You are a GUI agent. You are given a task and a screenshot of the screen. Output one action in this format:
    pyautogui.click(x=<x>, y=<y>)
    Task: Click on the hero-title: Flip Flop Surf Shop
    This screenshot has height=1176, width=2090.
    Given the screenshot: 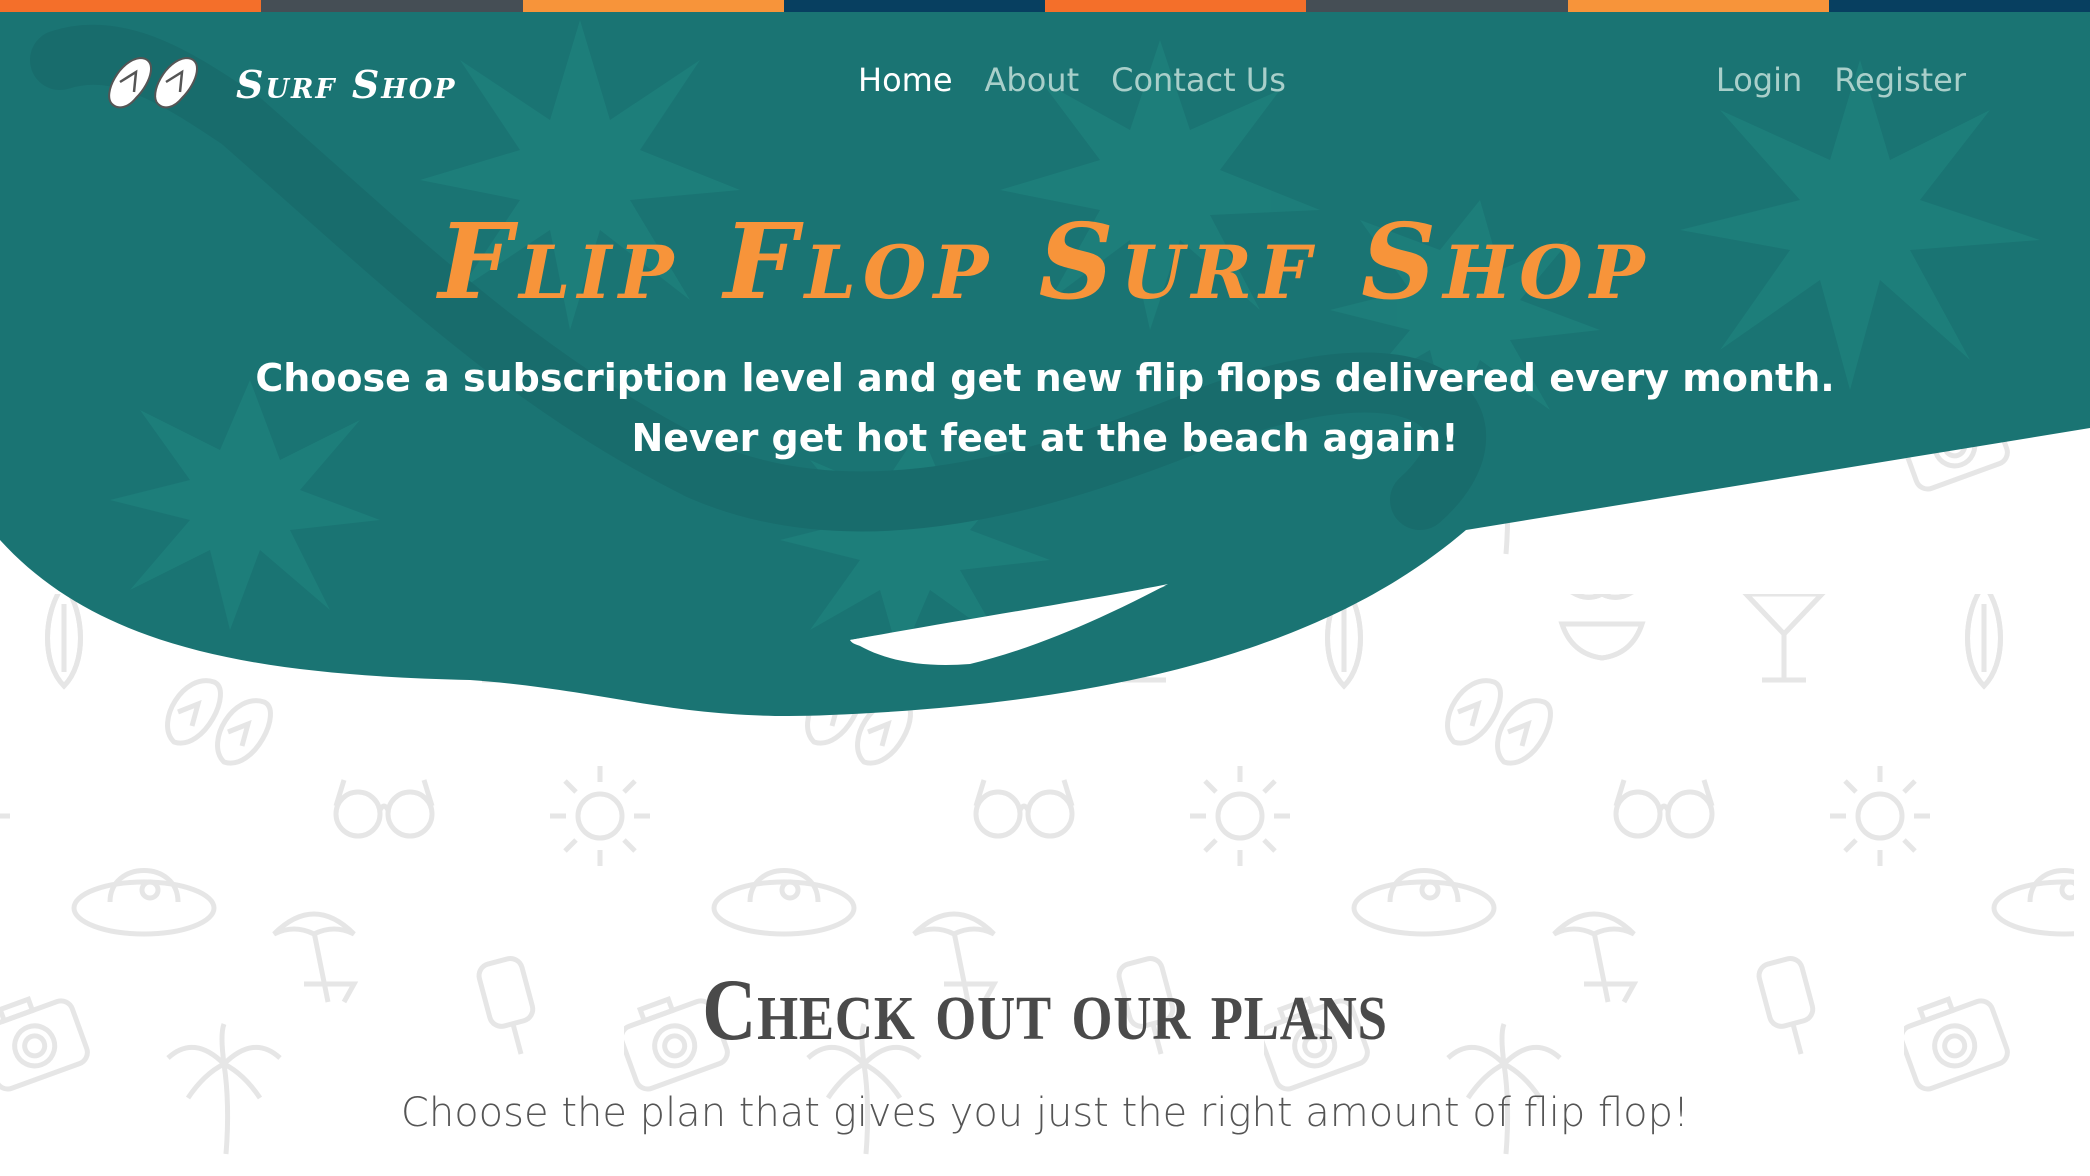 What is the action you would take?
    pyautogui.click(x=1045, y=261)
    